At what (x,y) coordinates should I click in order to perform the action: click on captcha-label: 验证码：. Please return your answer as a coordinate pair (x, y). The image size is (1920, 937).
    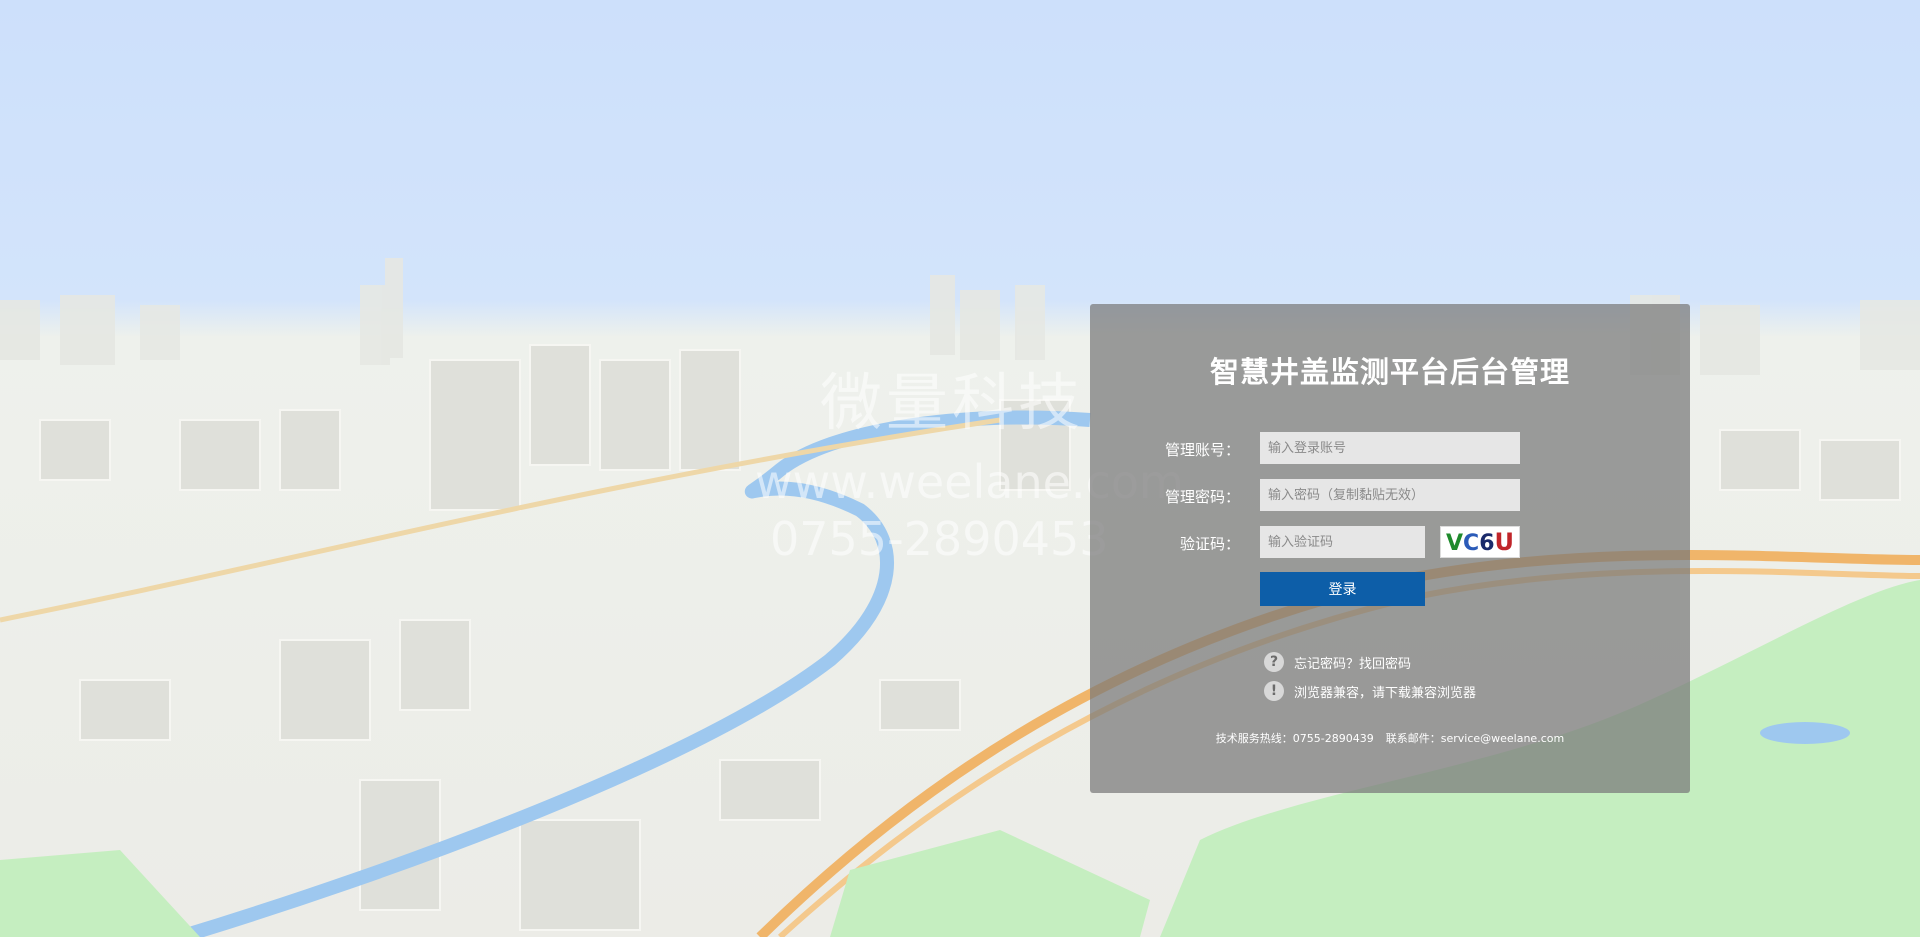
    Looking at the image, I should click on (1209, 544).